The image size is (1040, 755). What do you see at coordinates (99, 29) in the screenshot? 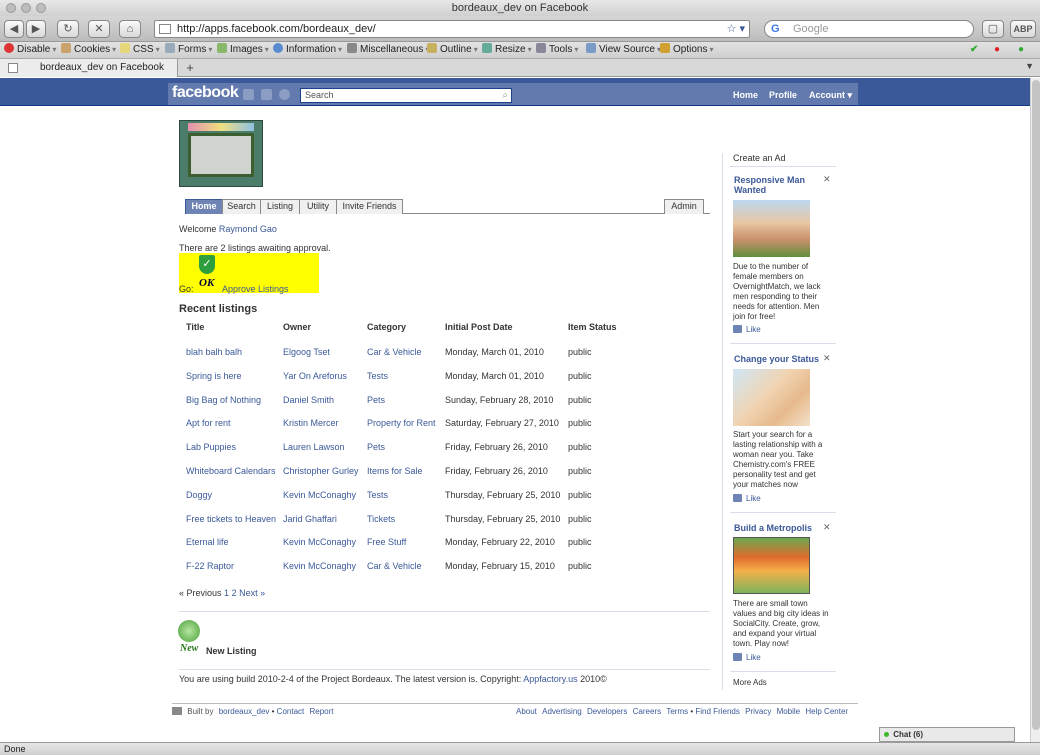
I see `stop-icon: ✕` at bounding box center [99, 29].